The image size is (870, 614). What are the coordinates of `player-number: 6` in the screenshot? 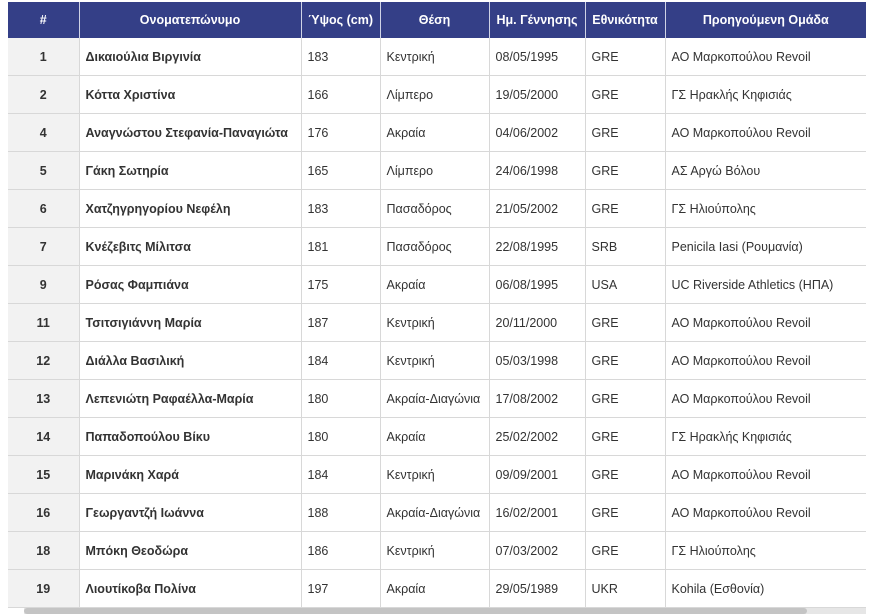 It's located at (44, 208).